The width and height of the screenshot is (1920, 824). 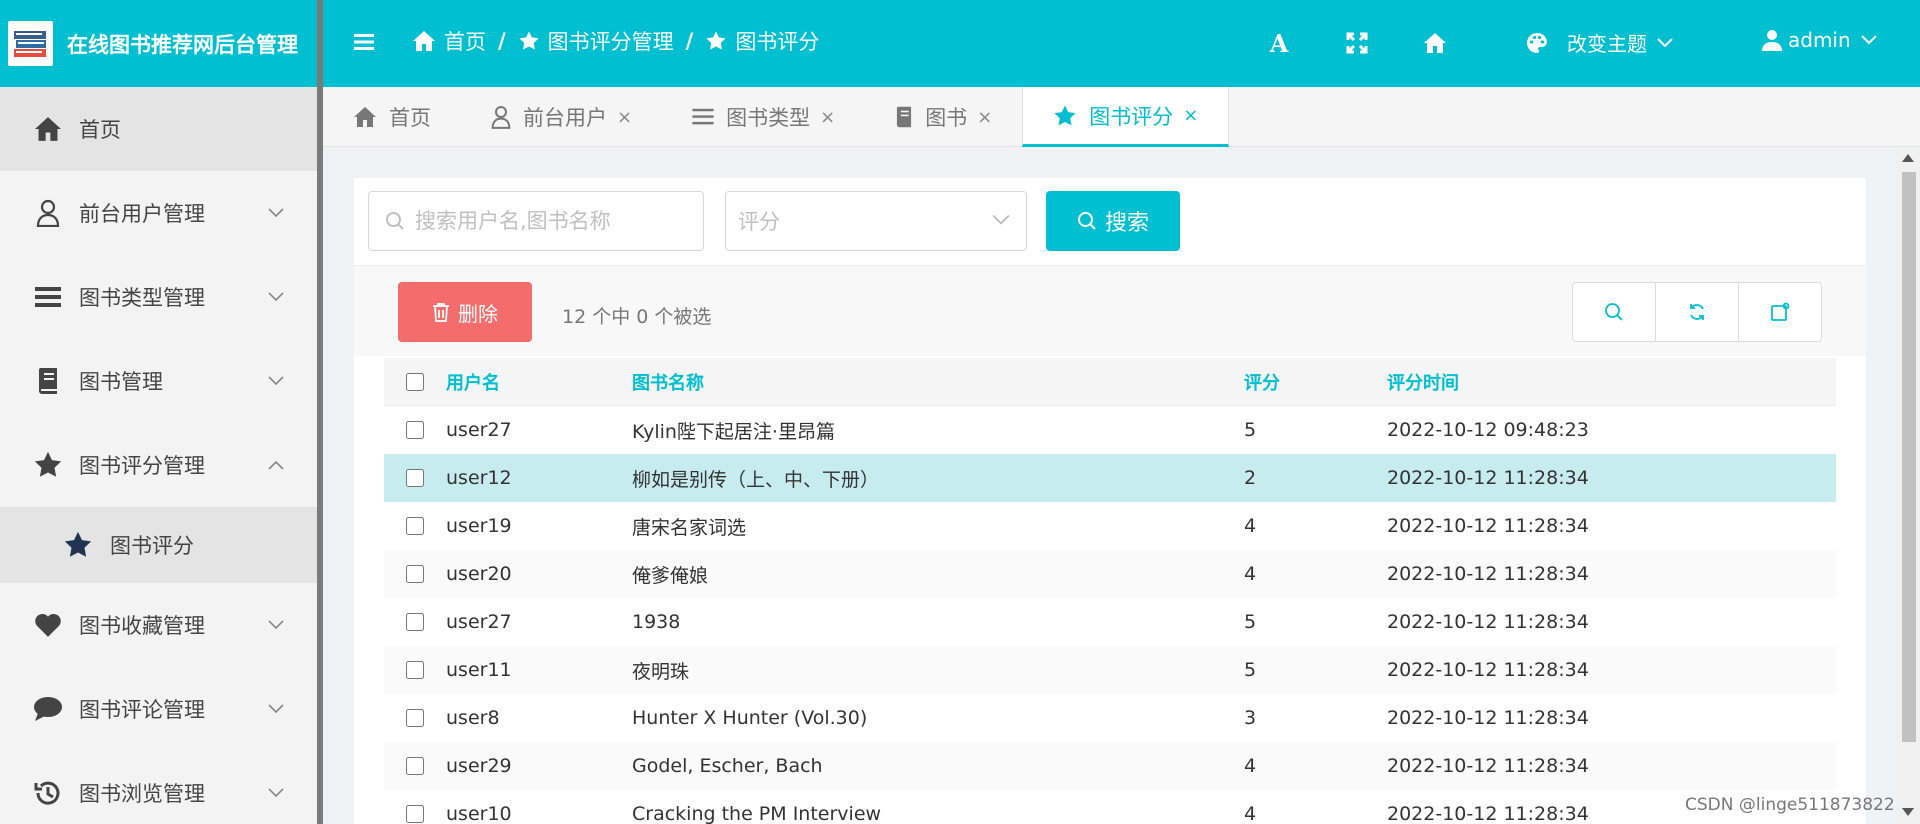 What do you see at coordinates (395, 221) in the screenshot?
I see `search-icon` at bounding box center [395, 221].